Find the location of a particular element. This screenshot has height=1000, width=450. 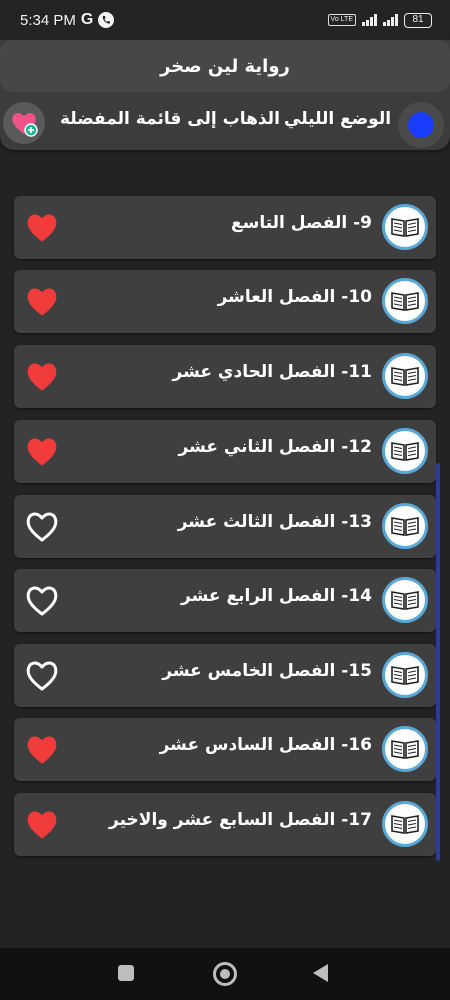

chapter-item: 12- الفصل الثاني عشر is located at coordinates (225, 451).